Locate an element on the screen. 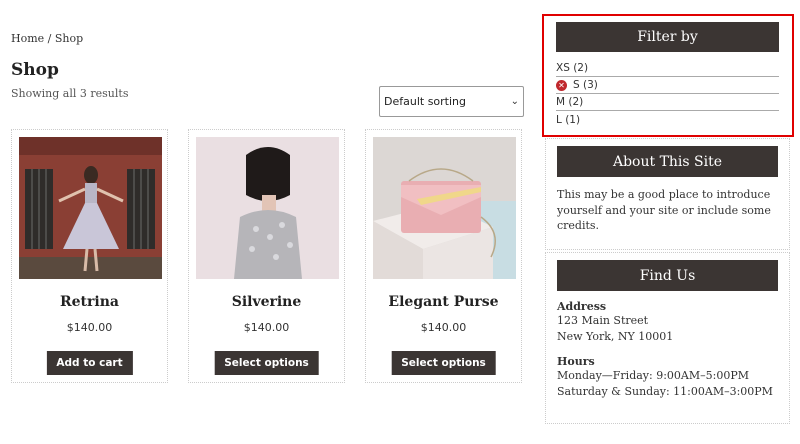 Image resolution: width=800 pixels, height=444 pixels. filter-item-label: S (3) is located at coordinates (585, 85).